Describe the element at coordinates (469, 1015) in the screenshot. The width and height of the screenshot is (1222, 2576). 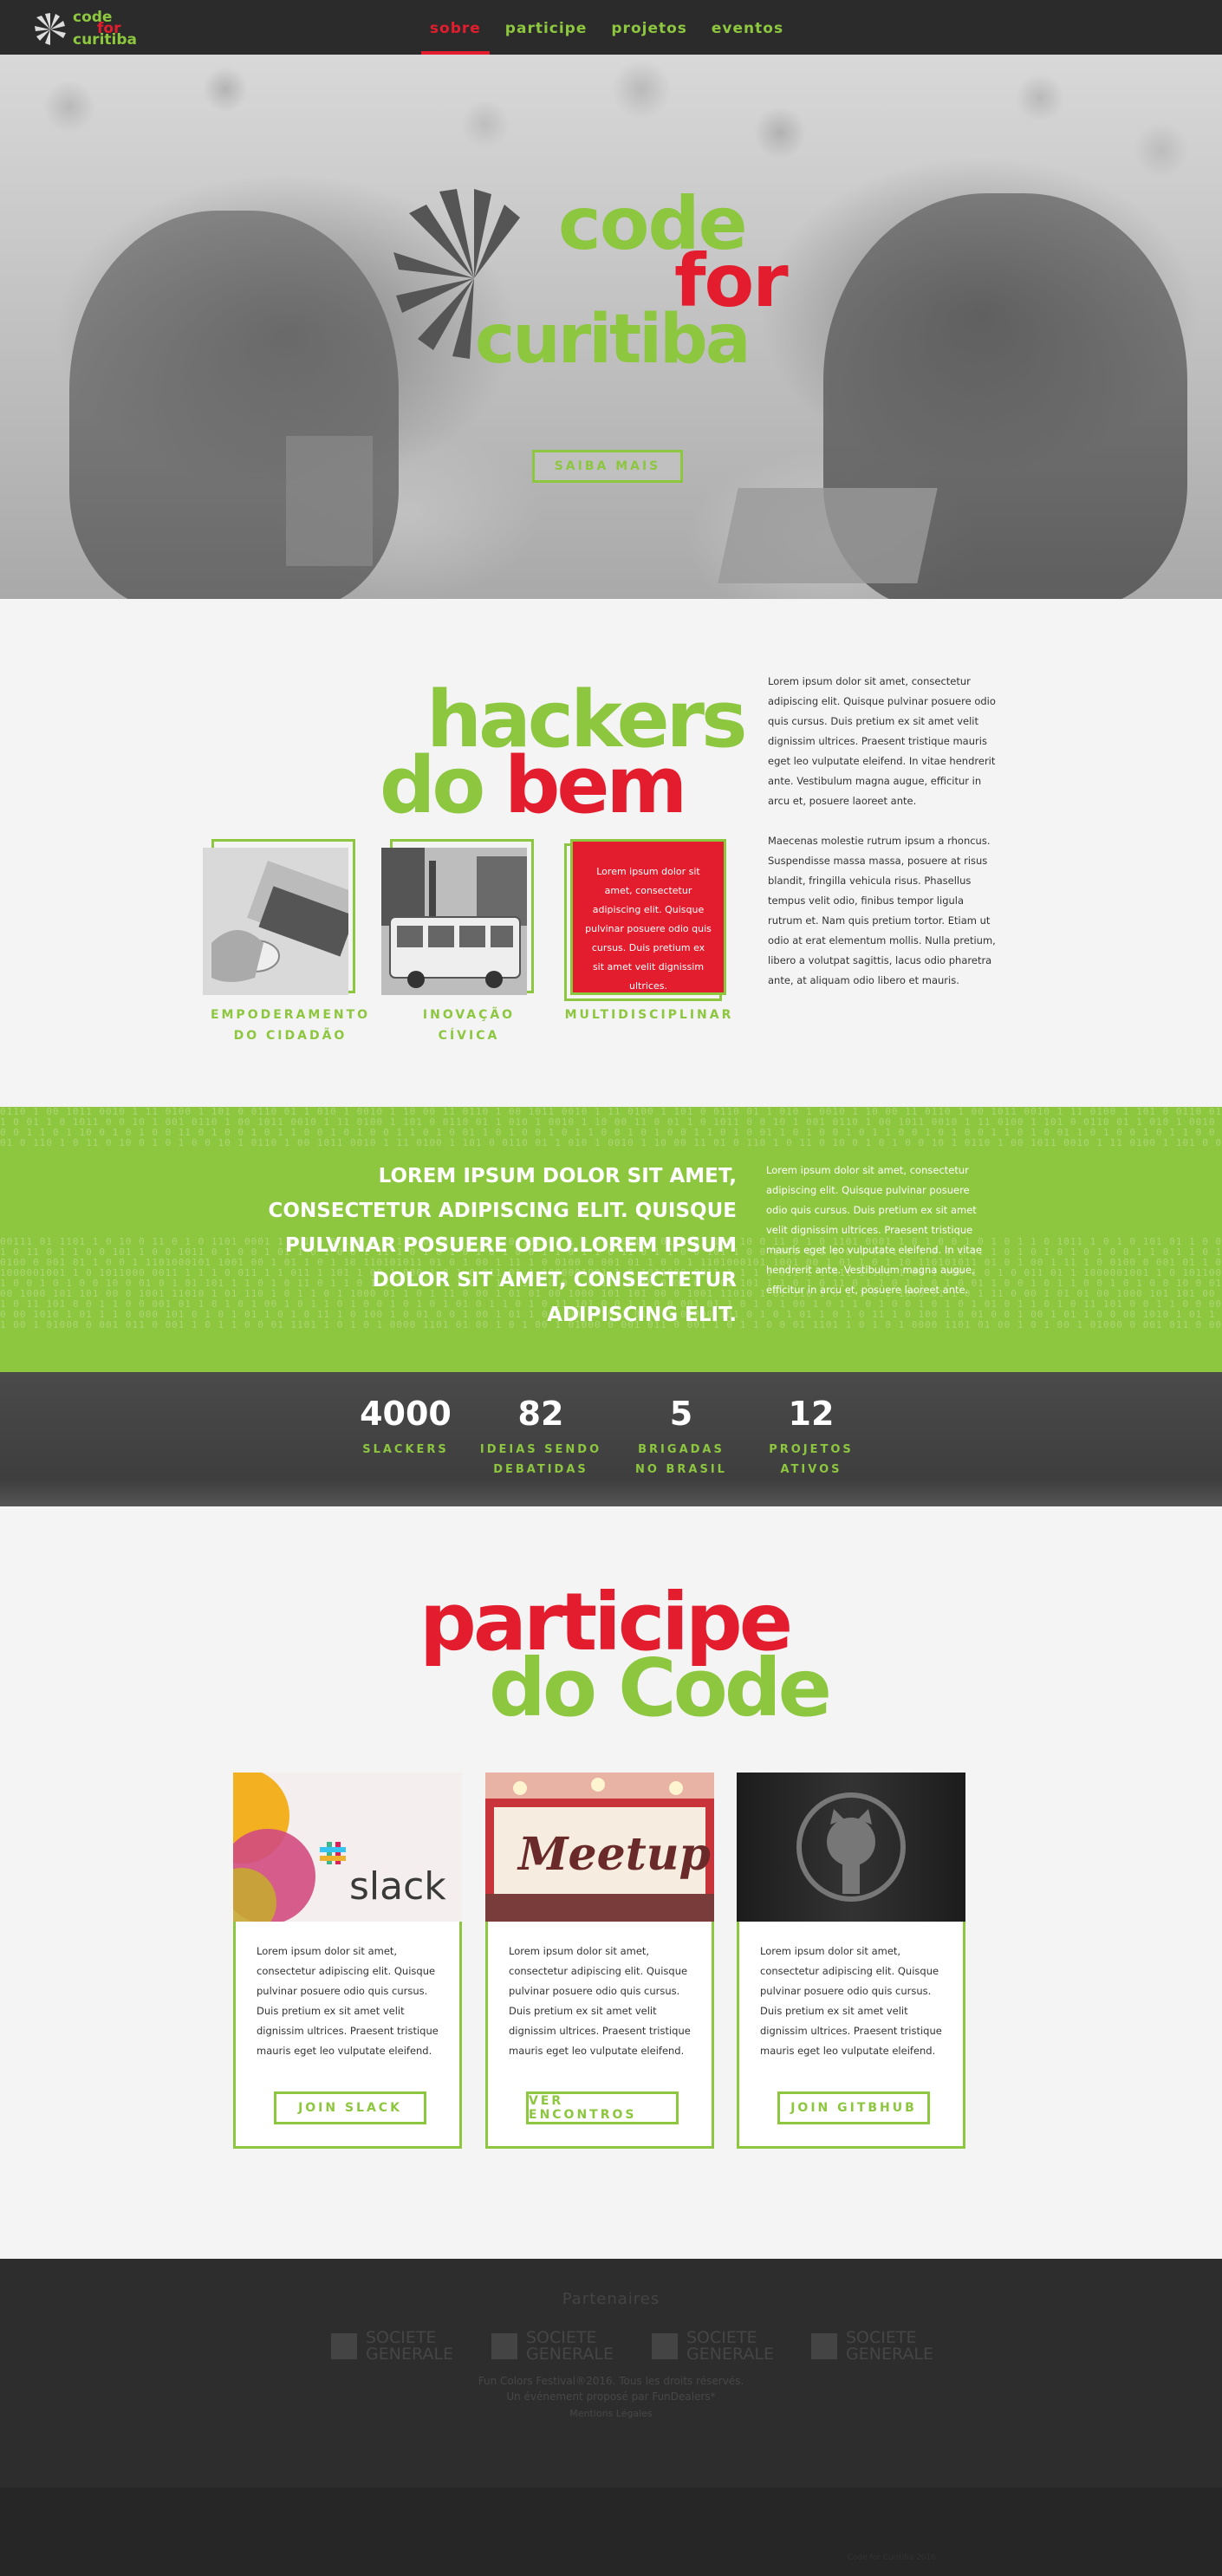
I see `feature-label-line1: INOVAÇÃO` at that location.